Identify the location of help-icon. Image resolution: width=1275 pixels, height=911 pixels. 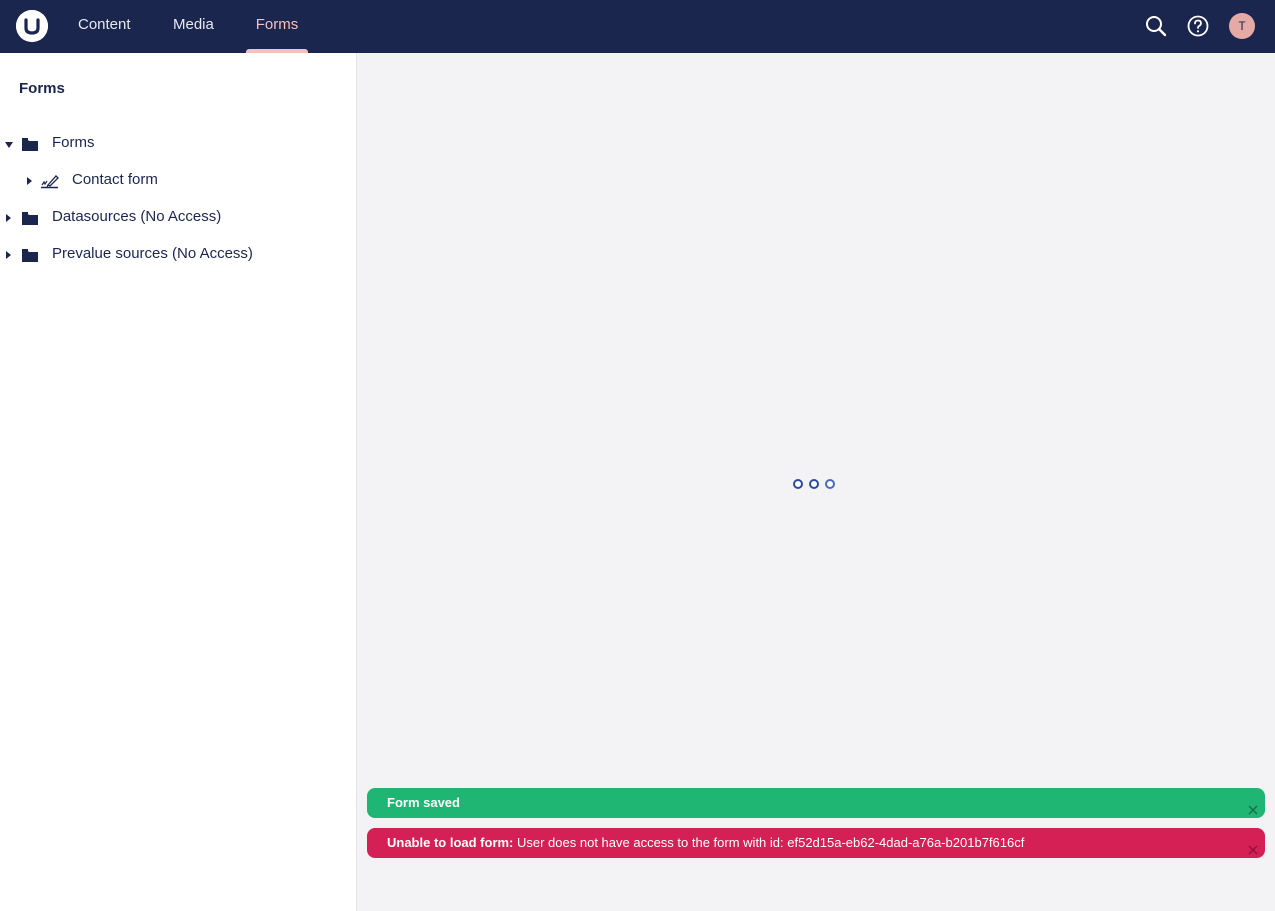
(1198, 26).